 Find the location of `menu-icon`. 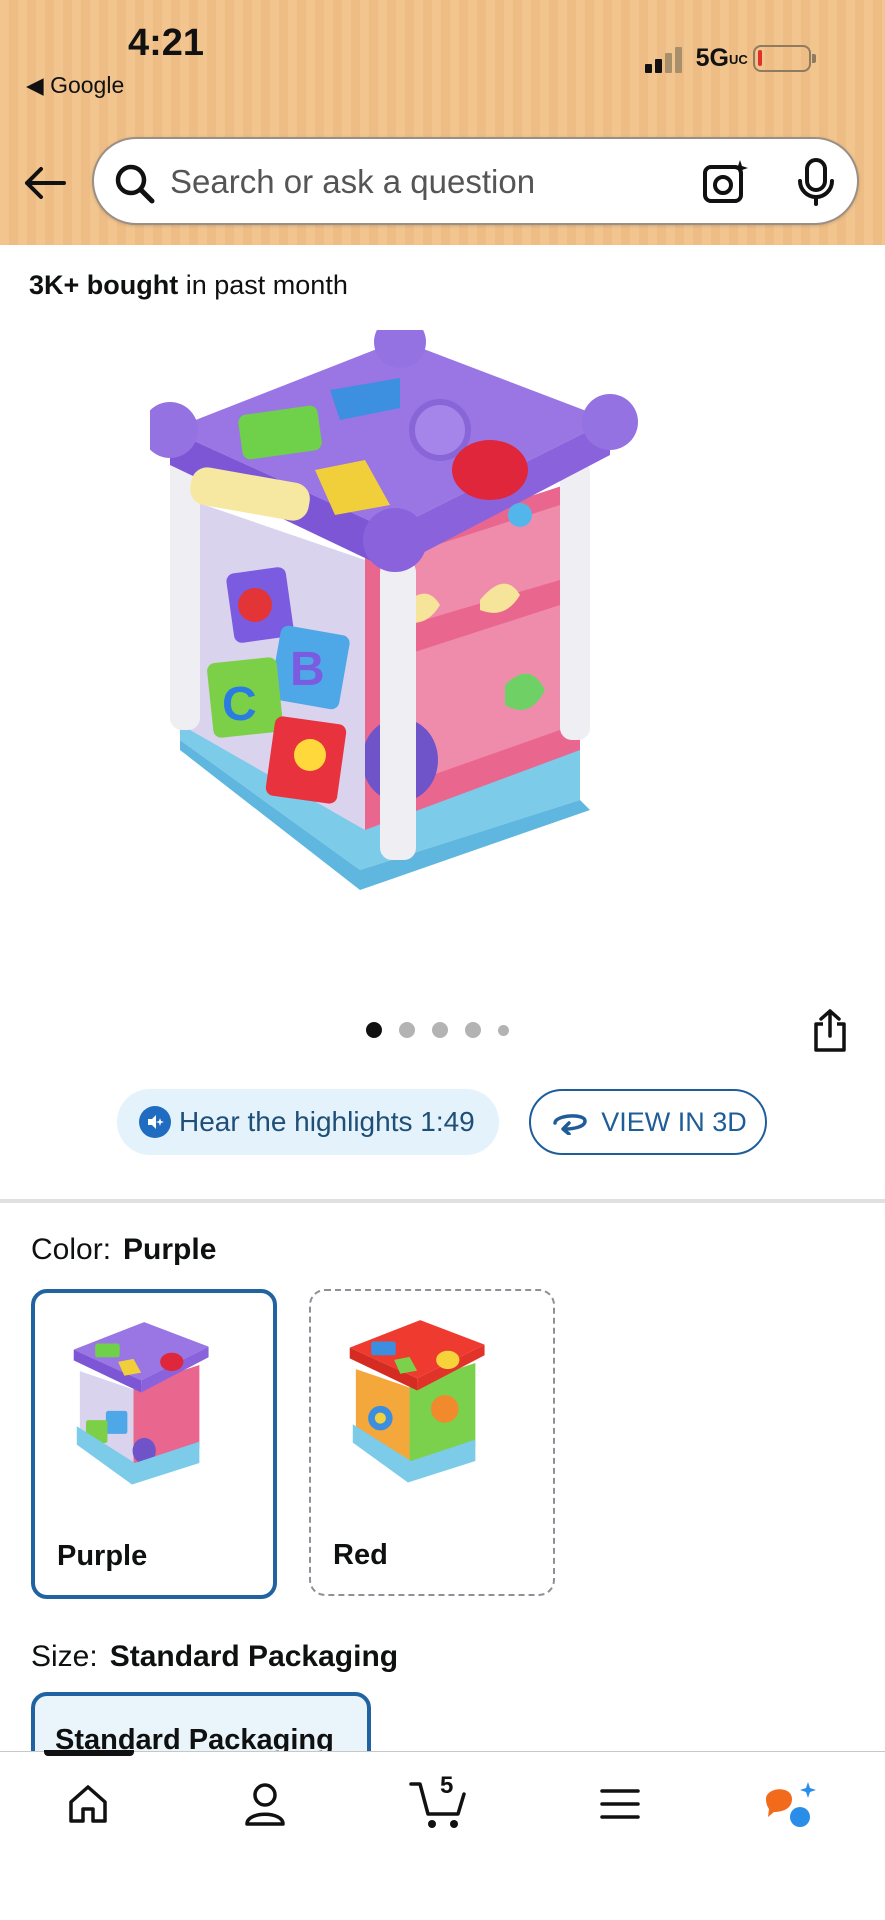

menu-icon is located at coordinates (620, 1804).